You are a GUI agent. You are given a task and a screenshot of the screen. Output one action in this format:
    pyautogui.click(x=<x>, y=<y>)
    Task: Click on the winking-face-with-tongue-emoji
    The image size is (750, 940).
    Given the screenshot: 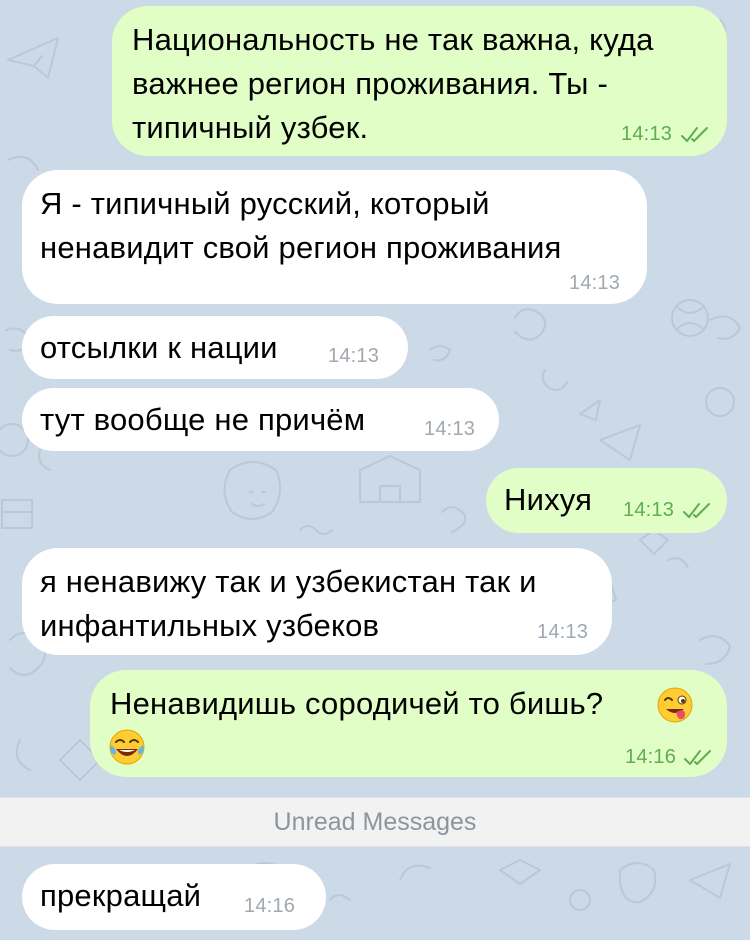 What is the action you would take?
    pyautogui.click(x=675, y=705)
    